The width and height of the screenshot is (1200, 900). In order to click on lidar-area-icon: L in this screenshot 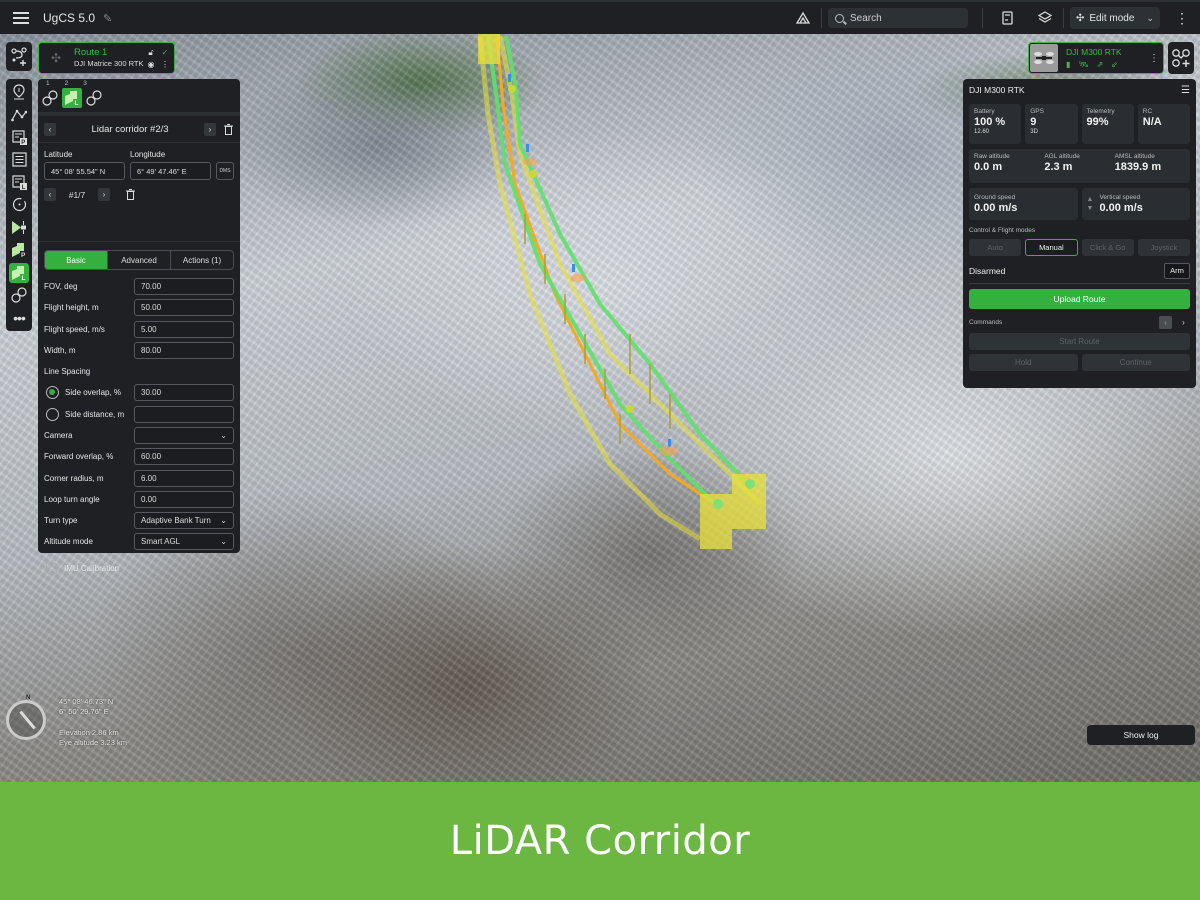, I will do `click(19, 182)`.